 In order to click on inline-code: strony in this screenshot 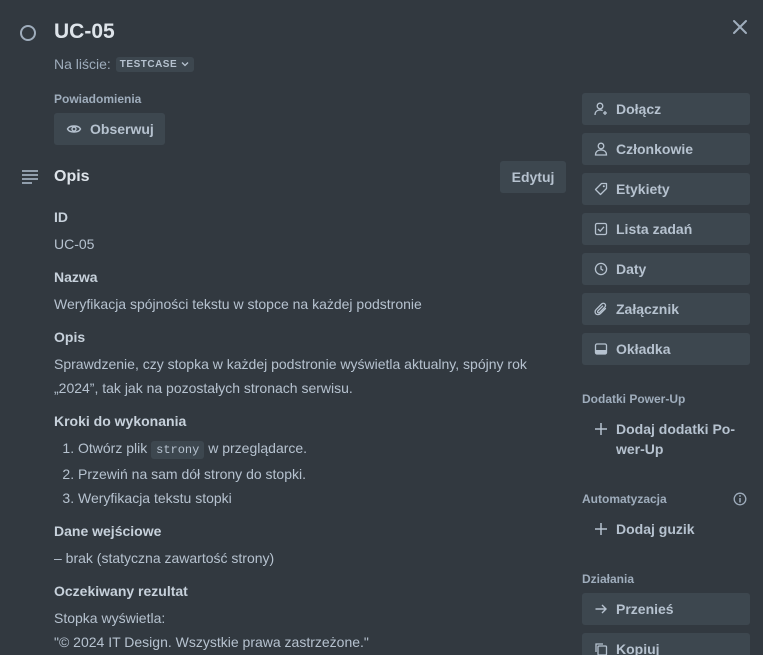, I will do `click(178, 450)`.